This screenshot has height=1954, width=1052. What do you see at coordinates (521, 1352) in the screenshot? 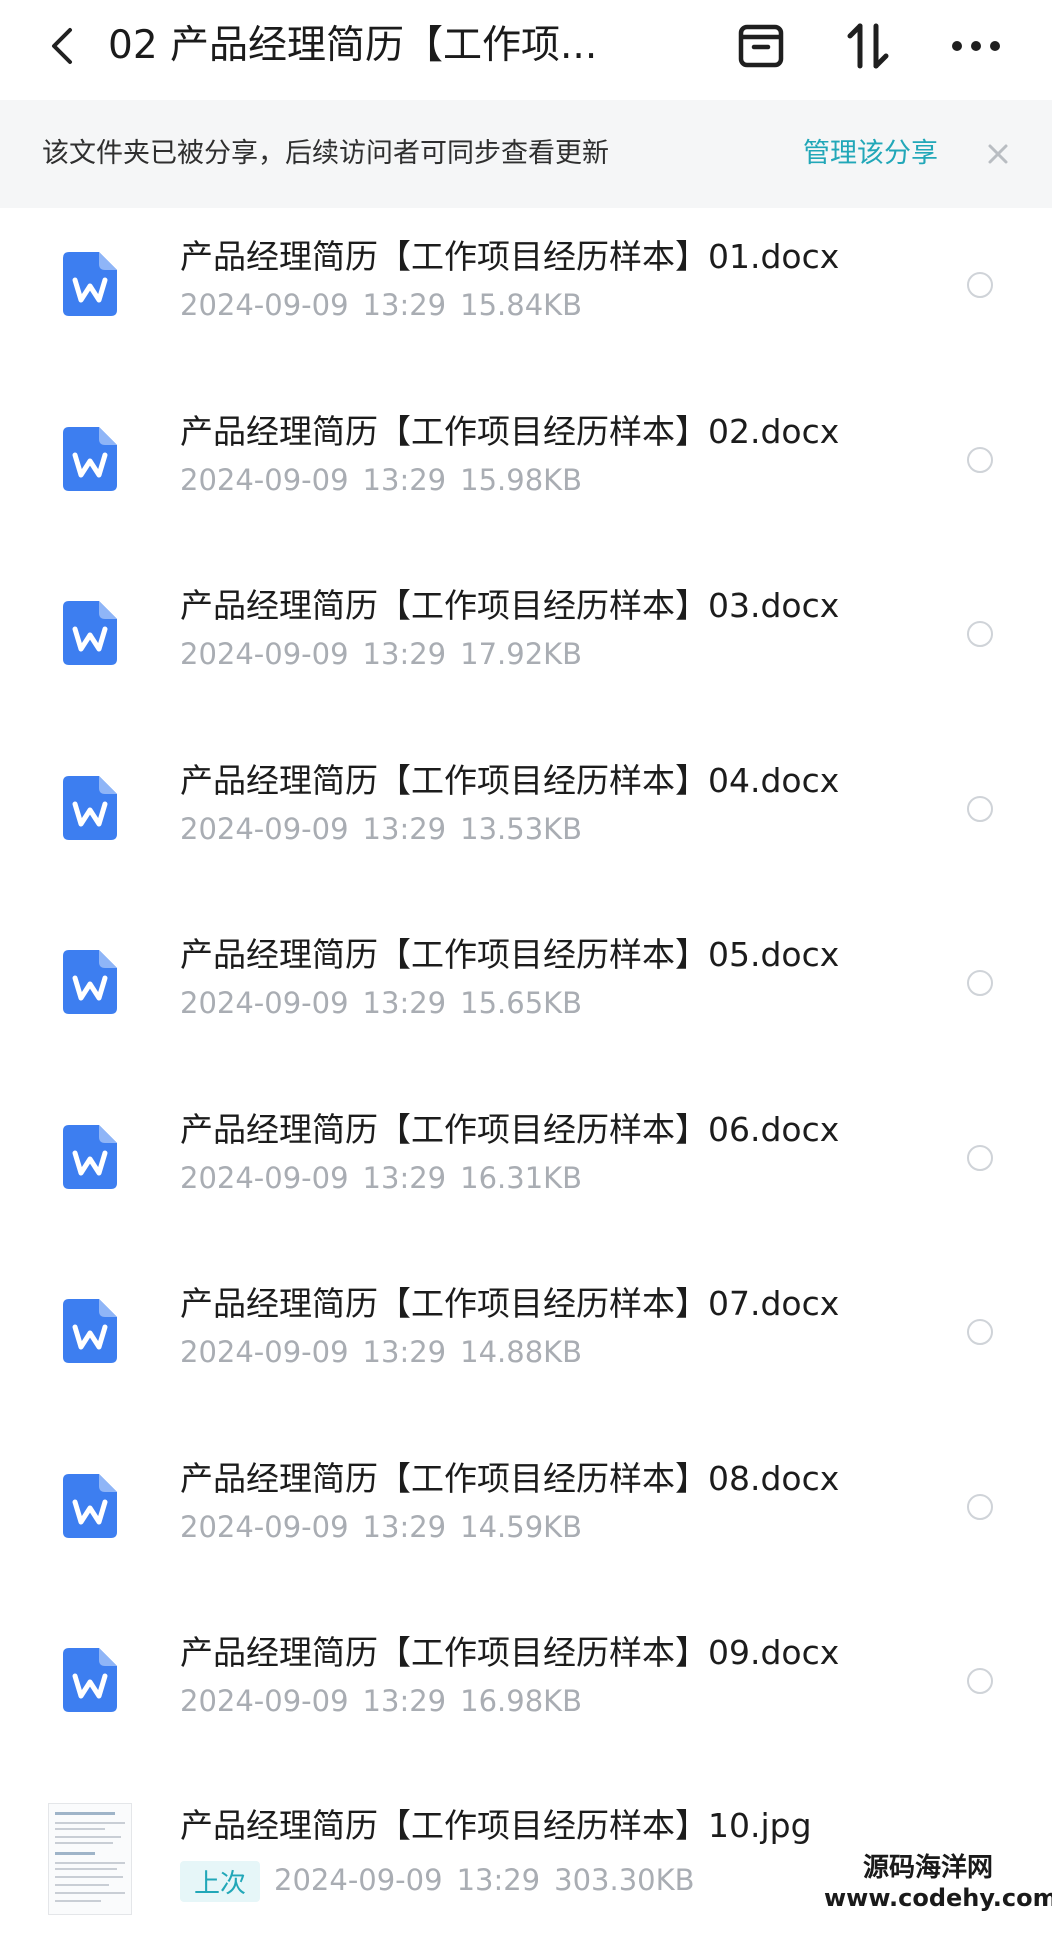
I see `file-size: 14.88KB` at bounding box center [521, 1352].